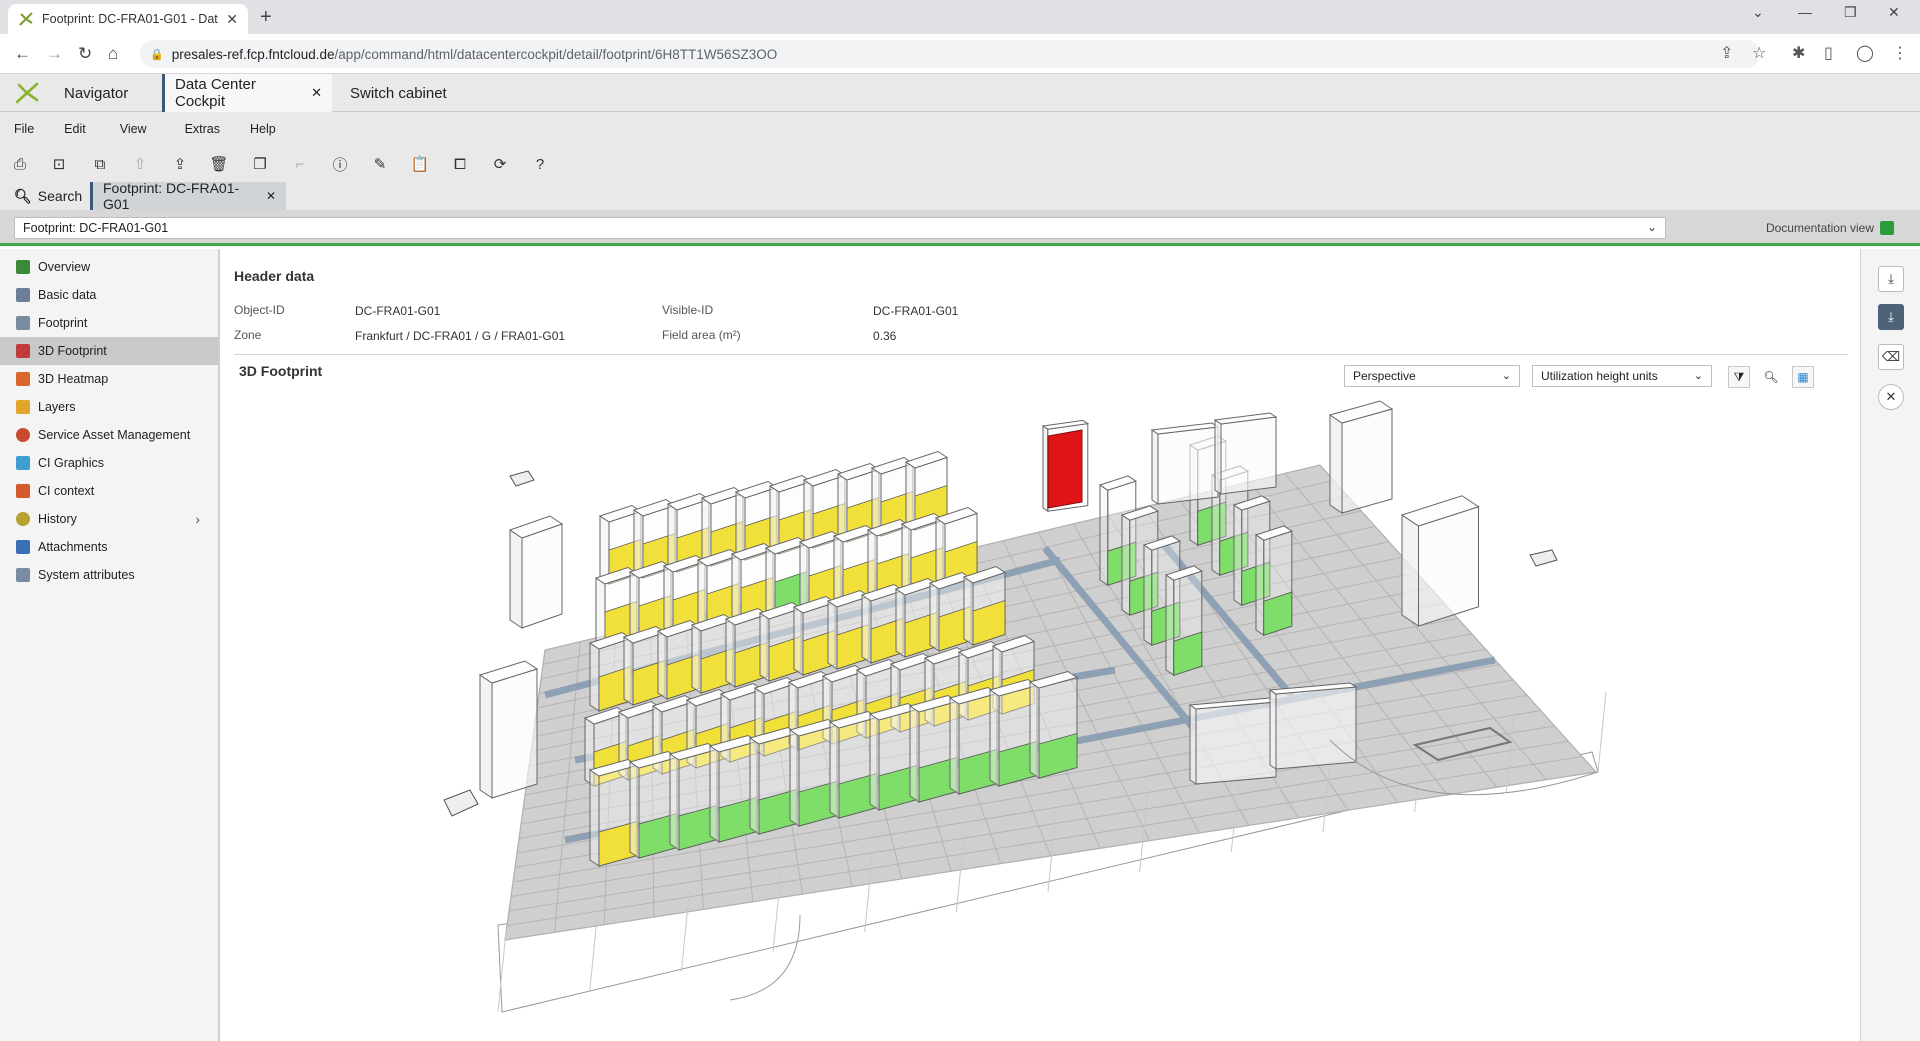 The height and width of the screenshot is (1041, 1920). Describe the element at coordinates (1739, 377) in the screenshot. I see `edit-filter-button: ⧩` at that location.